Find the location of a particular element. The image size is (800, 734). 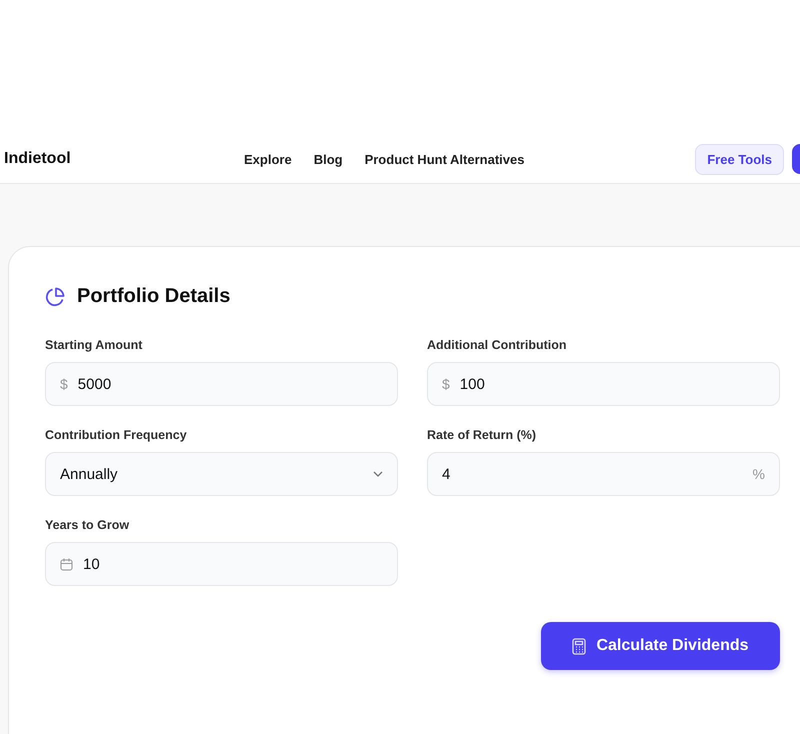

field-label: Years to Grow is located at coordinates (87, 525).